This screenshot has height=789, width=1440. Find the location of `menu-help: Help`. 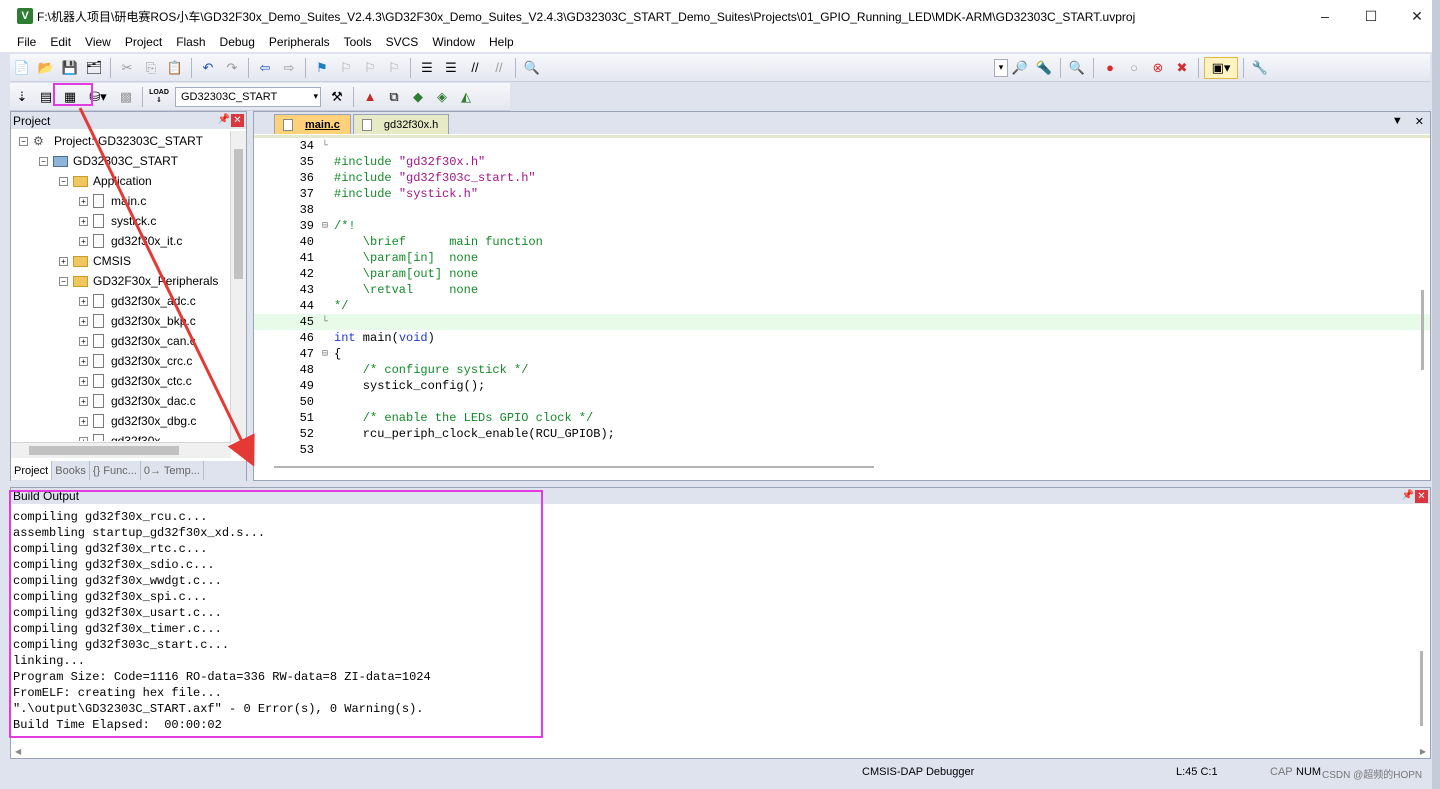

menu-help: Help is located at coordinates (501, 42).